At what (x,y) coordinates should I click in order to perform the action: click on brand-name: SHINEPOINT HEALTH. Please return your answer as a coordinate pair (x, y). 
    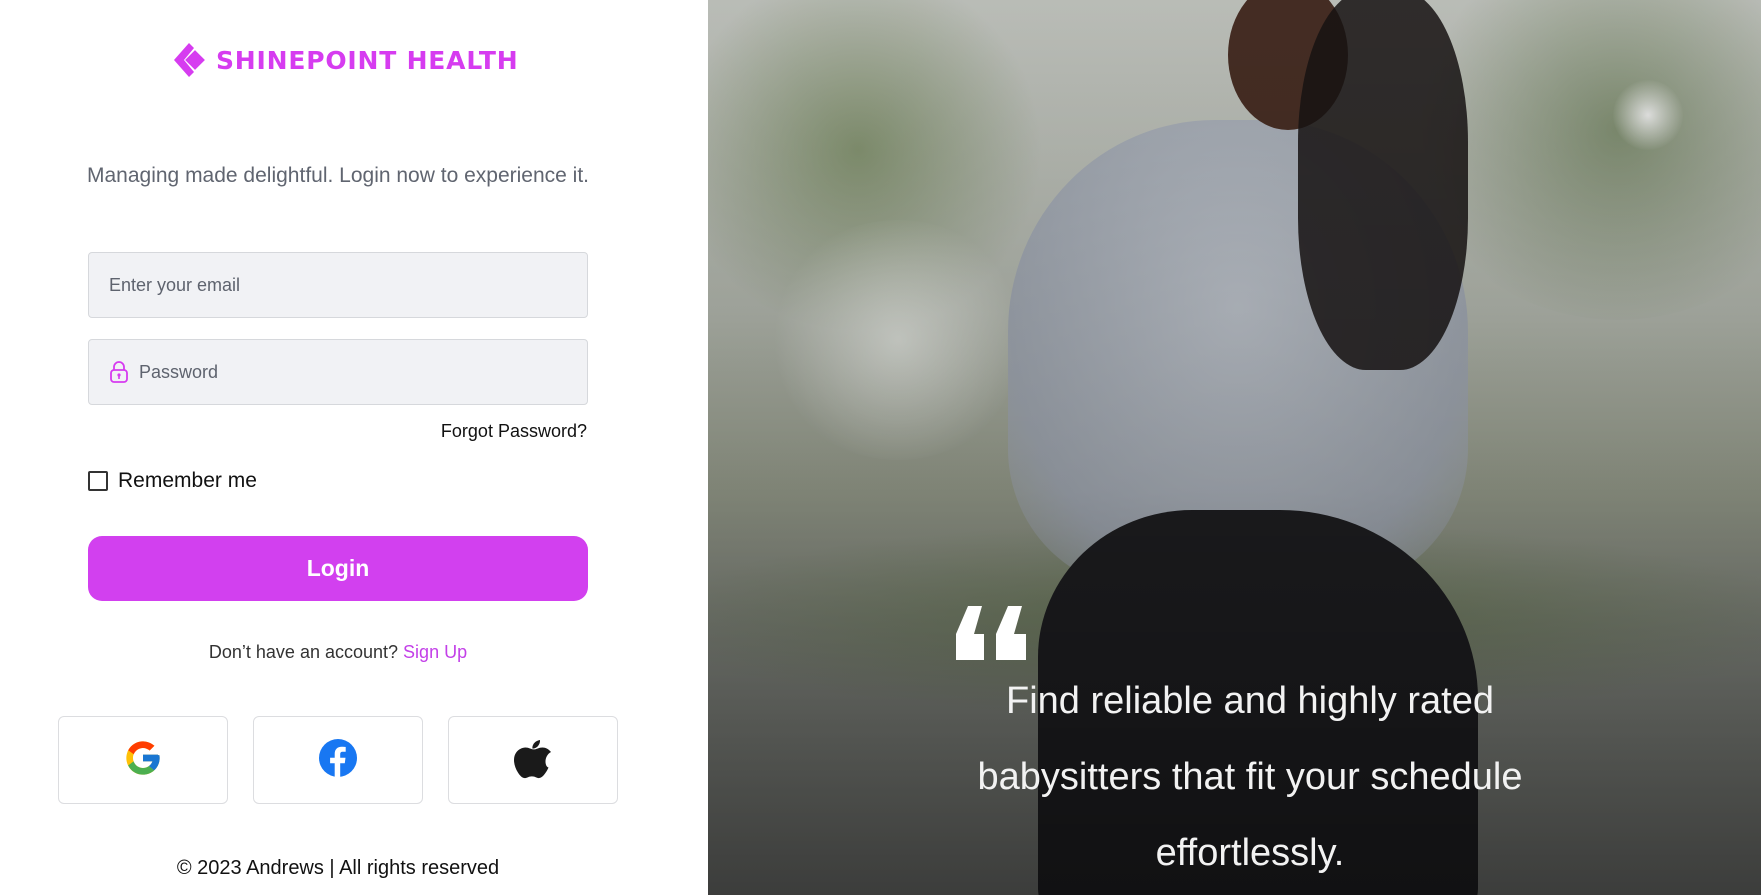
    Looking at the image, I should click on (367, 60).